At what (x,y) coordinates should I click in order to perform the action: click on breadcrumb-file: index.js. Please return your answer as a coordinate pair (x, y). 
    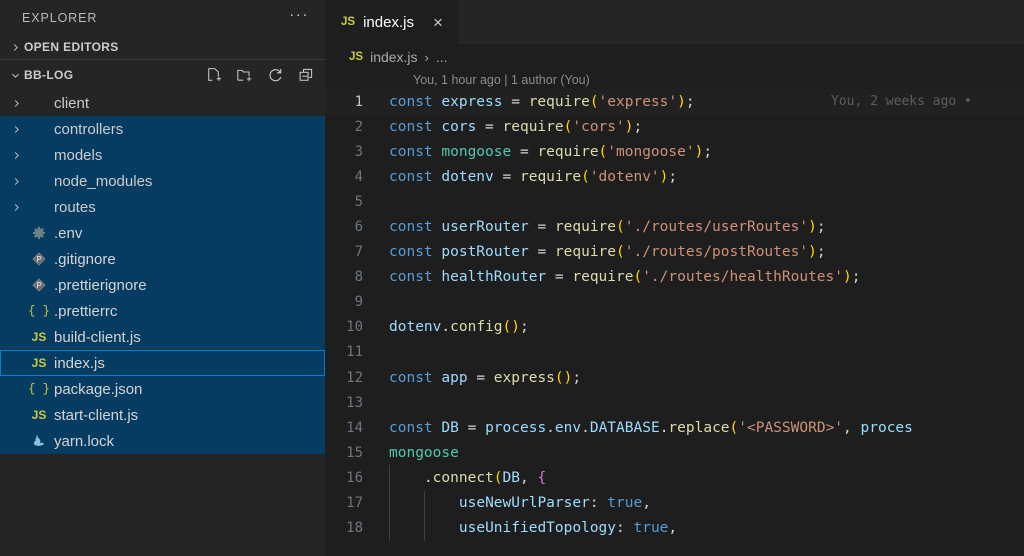
    Looking at the image, I should click on (393, 57).